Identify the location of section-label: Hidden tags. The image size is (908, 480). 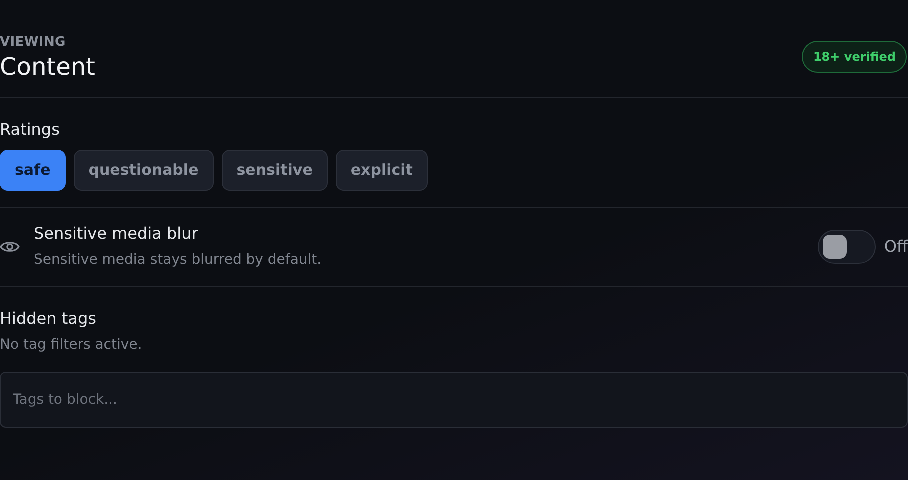
(49, 319).